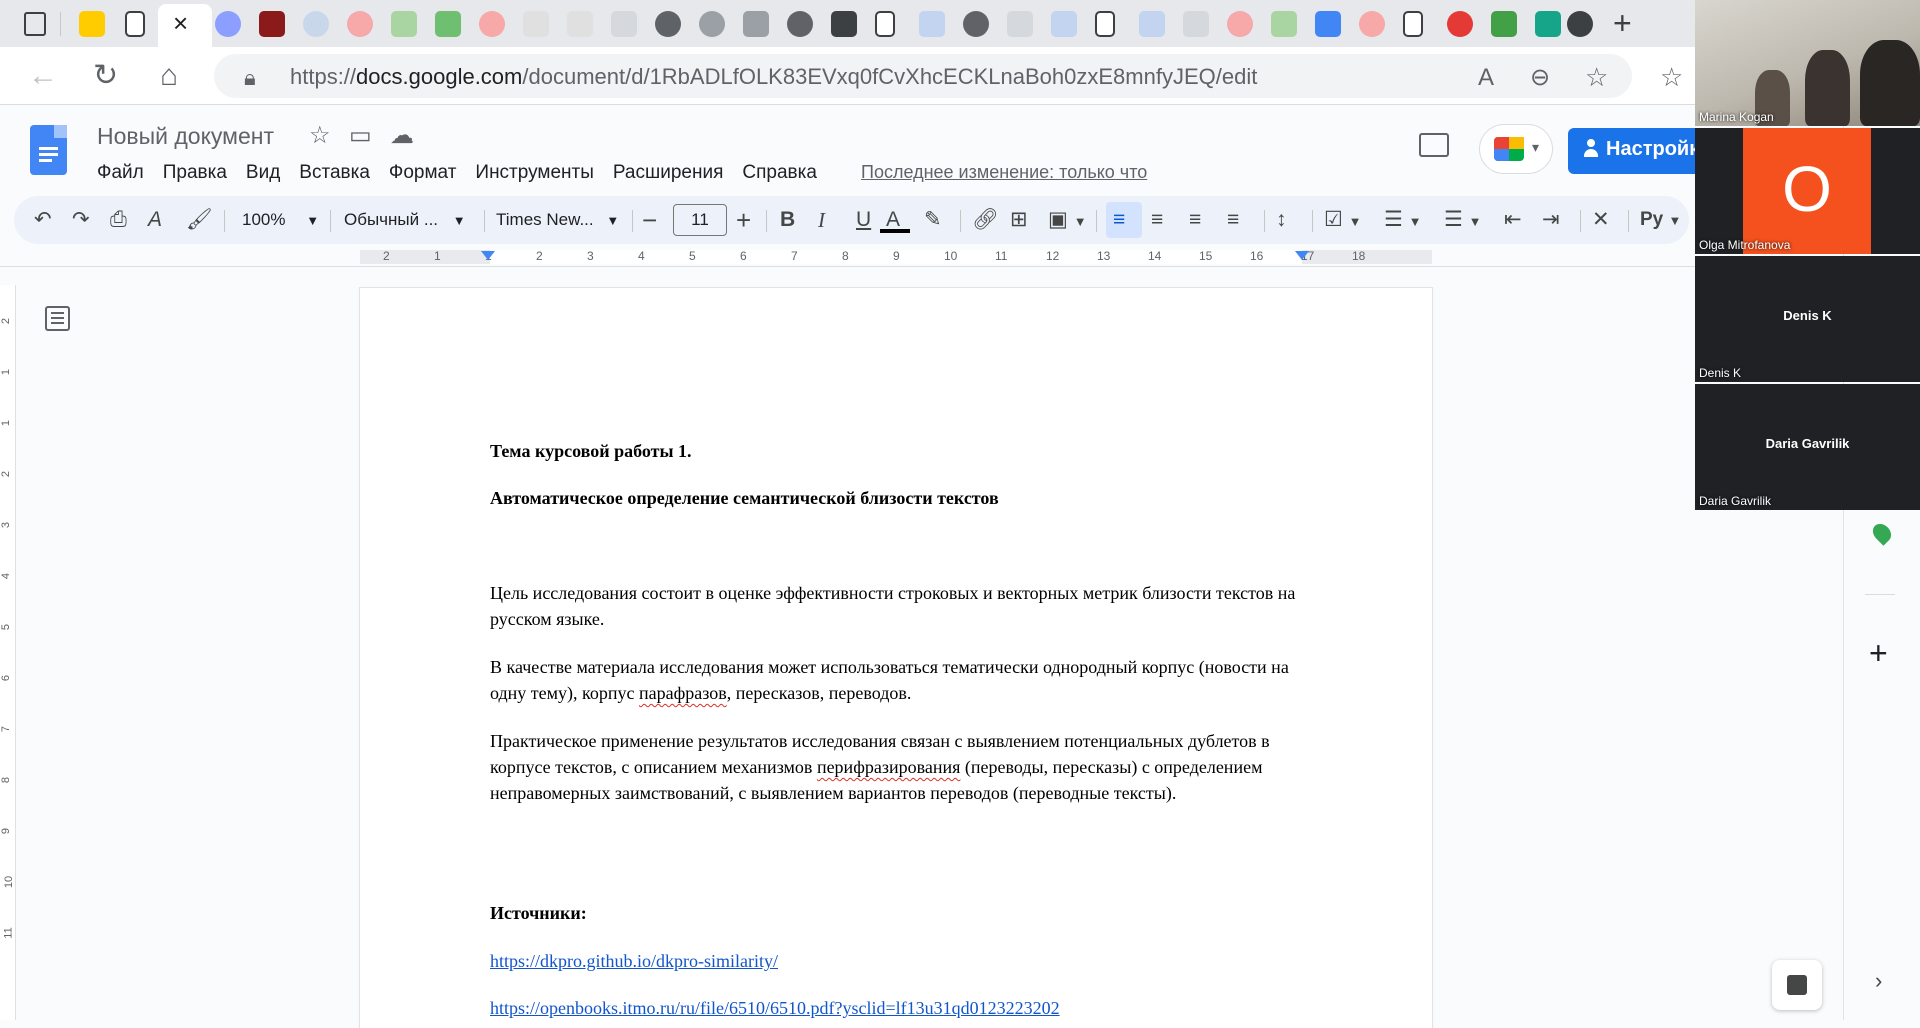 Image resolution: width=1920 pixels, height=1028 pixels. Describe the element at coordinates (787, 220) in the screenshot. I see `bold-icon: B` at that location.